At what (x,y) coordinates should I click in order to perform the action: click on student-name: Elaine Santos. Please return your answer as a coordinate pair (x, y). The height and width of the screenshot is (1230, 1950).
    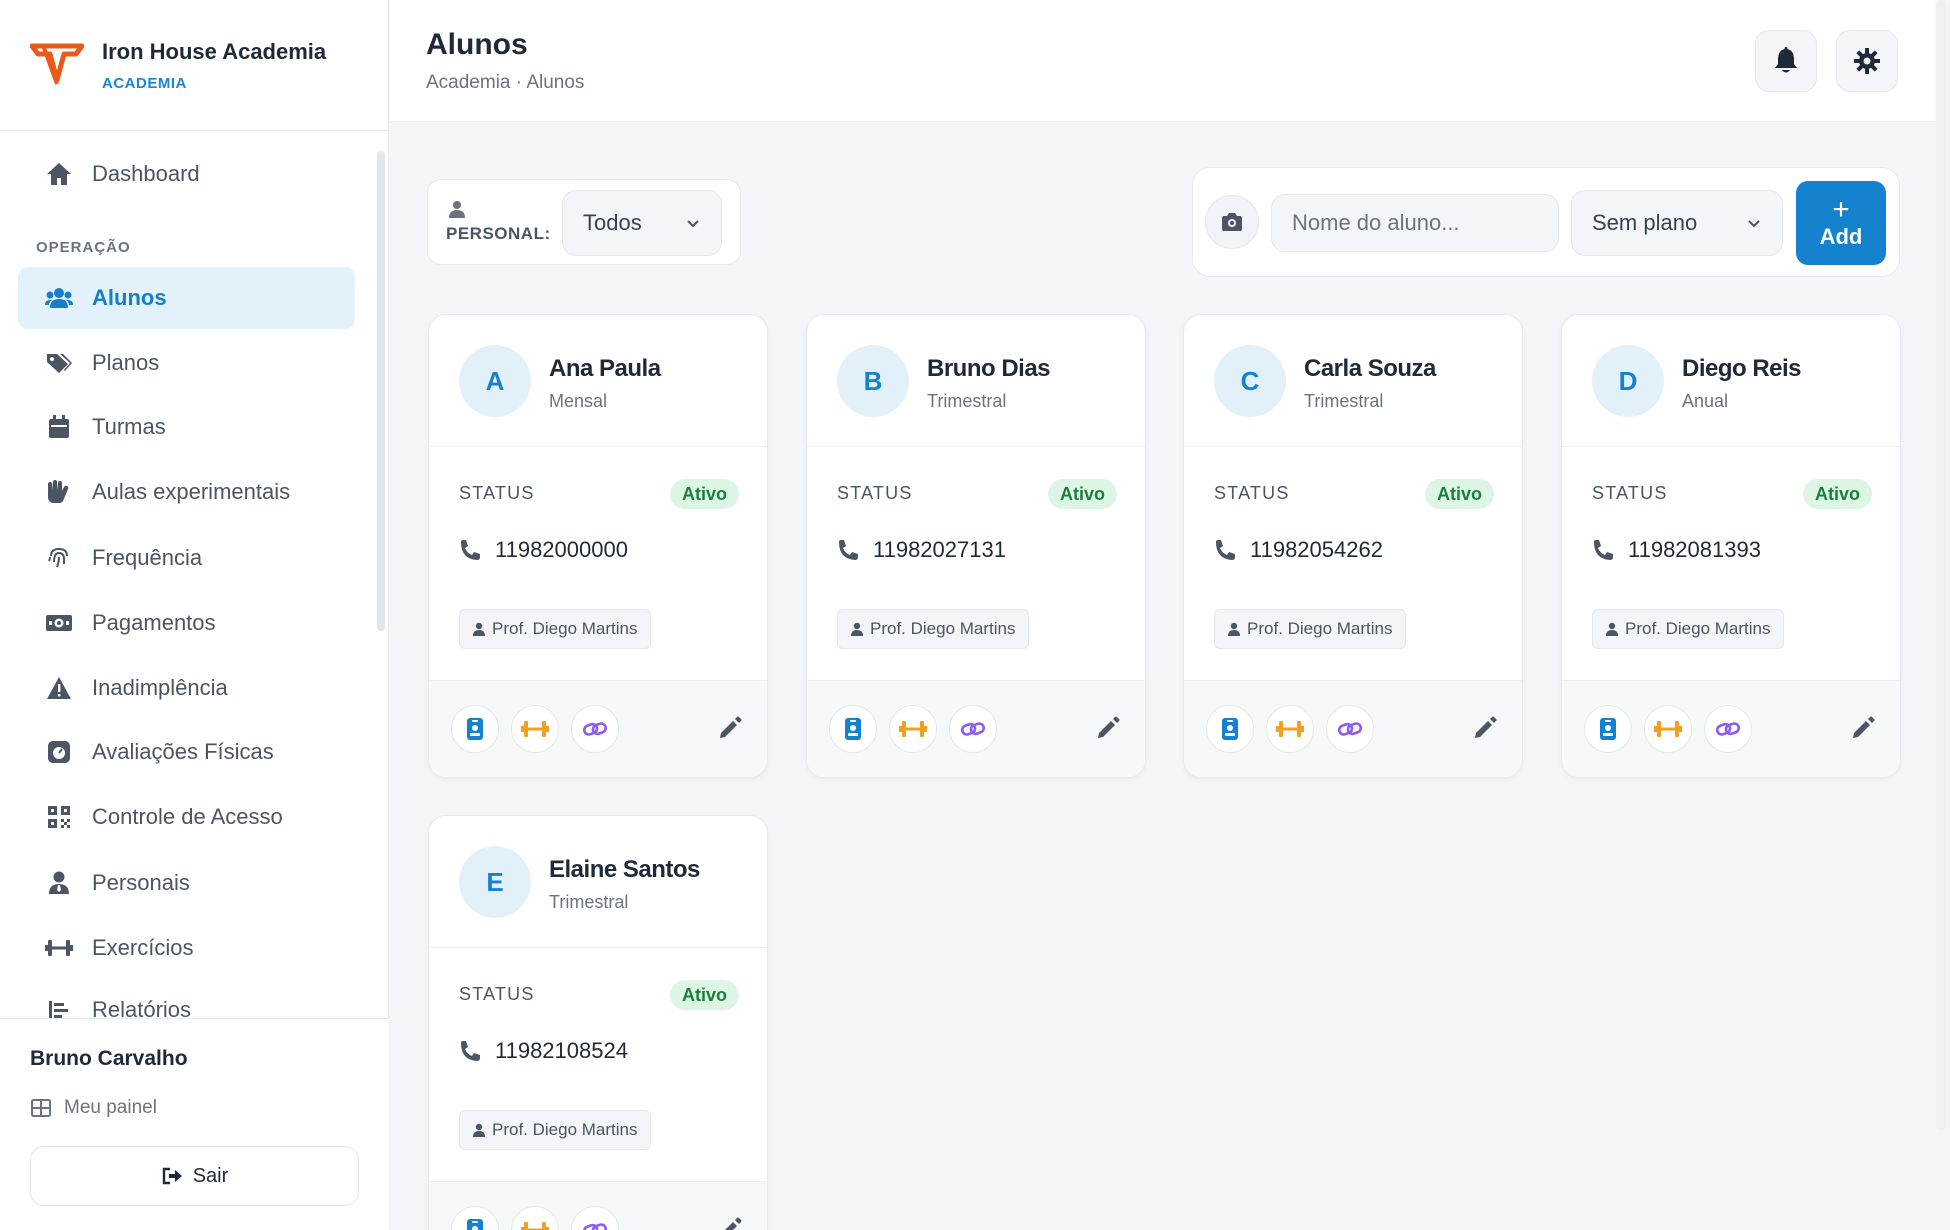
    Looking at the image, I should click on (624, 869).